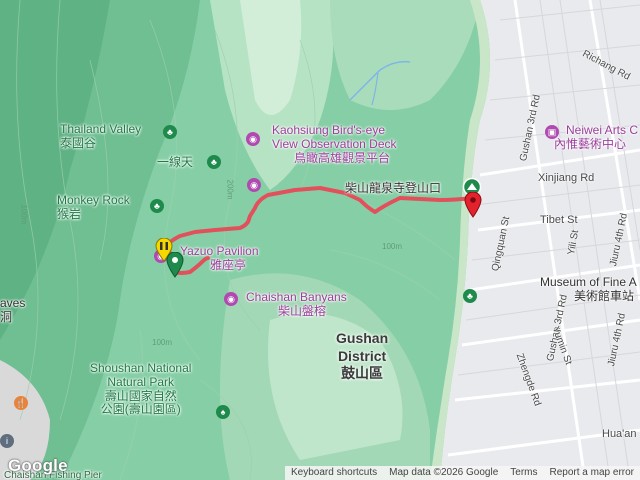 Image resolution: width=640 pixels, height=480 pixels. I want to click on route-start-flag-icon, so click(175, 265).